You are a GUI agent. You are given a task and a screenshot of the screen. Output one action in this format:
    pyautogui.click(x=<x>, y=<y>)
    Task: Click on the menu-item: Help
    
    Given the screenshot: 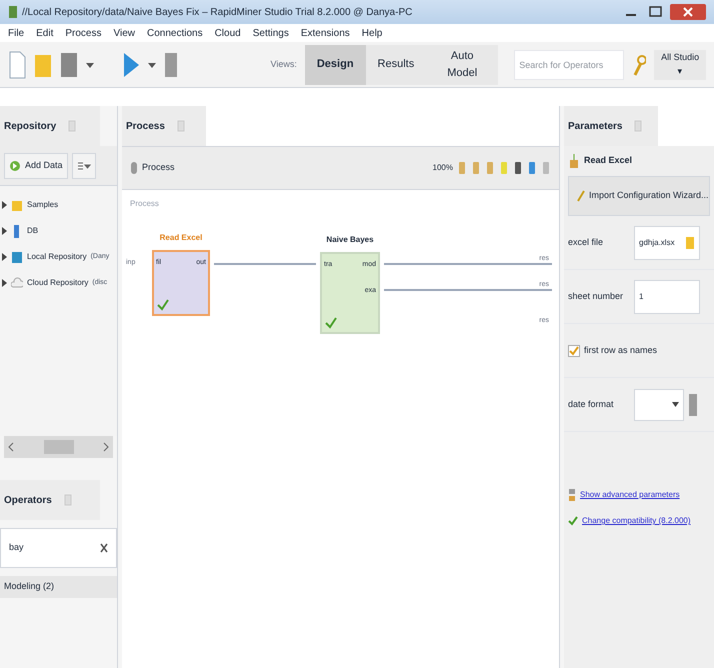 What is the action you would take?
    pyautogui.click(x=372, y=33)
    